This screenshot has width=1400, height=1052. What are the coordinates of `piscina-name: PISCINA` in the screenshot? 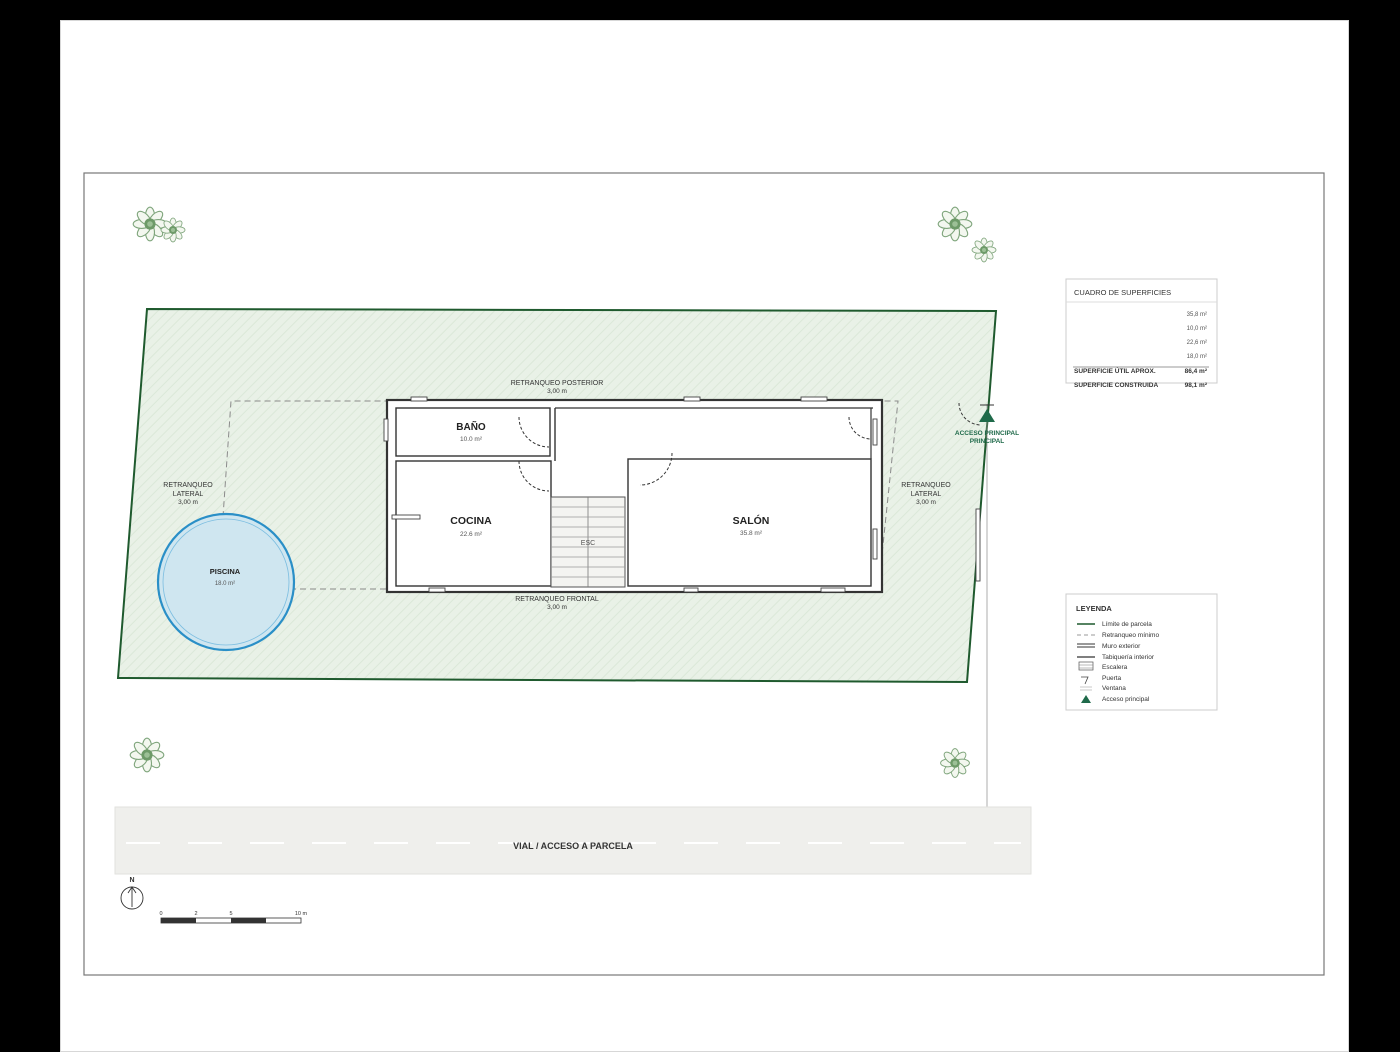 It's located at (225, 571).